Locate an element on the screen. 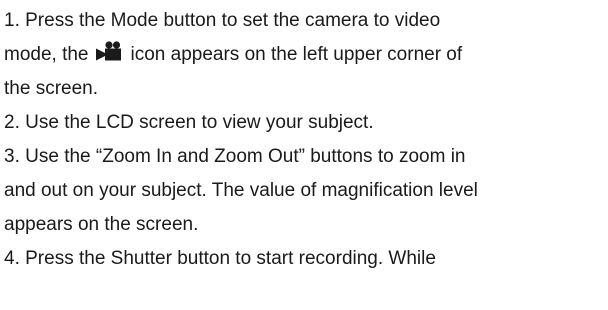 This screenshot has width=608, height=310. step-1-text-before-icon: mode, the is located at coordinates (46, 54).